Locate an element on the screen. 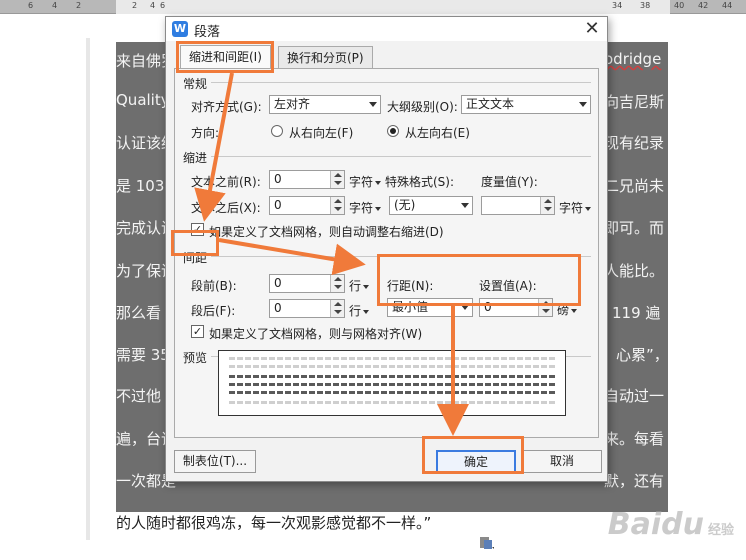  measure-label: 度量值(Y): is located at coordinates (509, 182).